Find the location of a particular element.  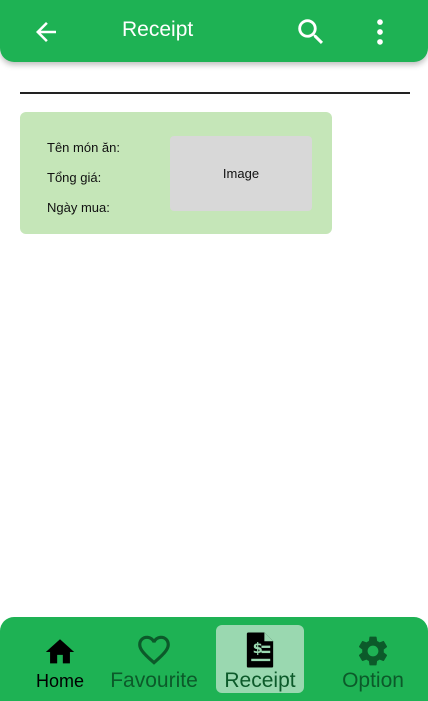

nav-label-home: Home is located at coordinates (59, 681).